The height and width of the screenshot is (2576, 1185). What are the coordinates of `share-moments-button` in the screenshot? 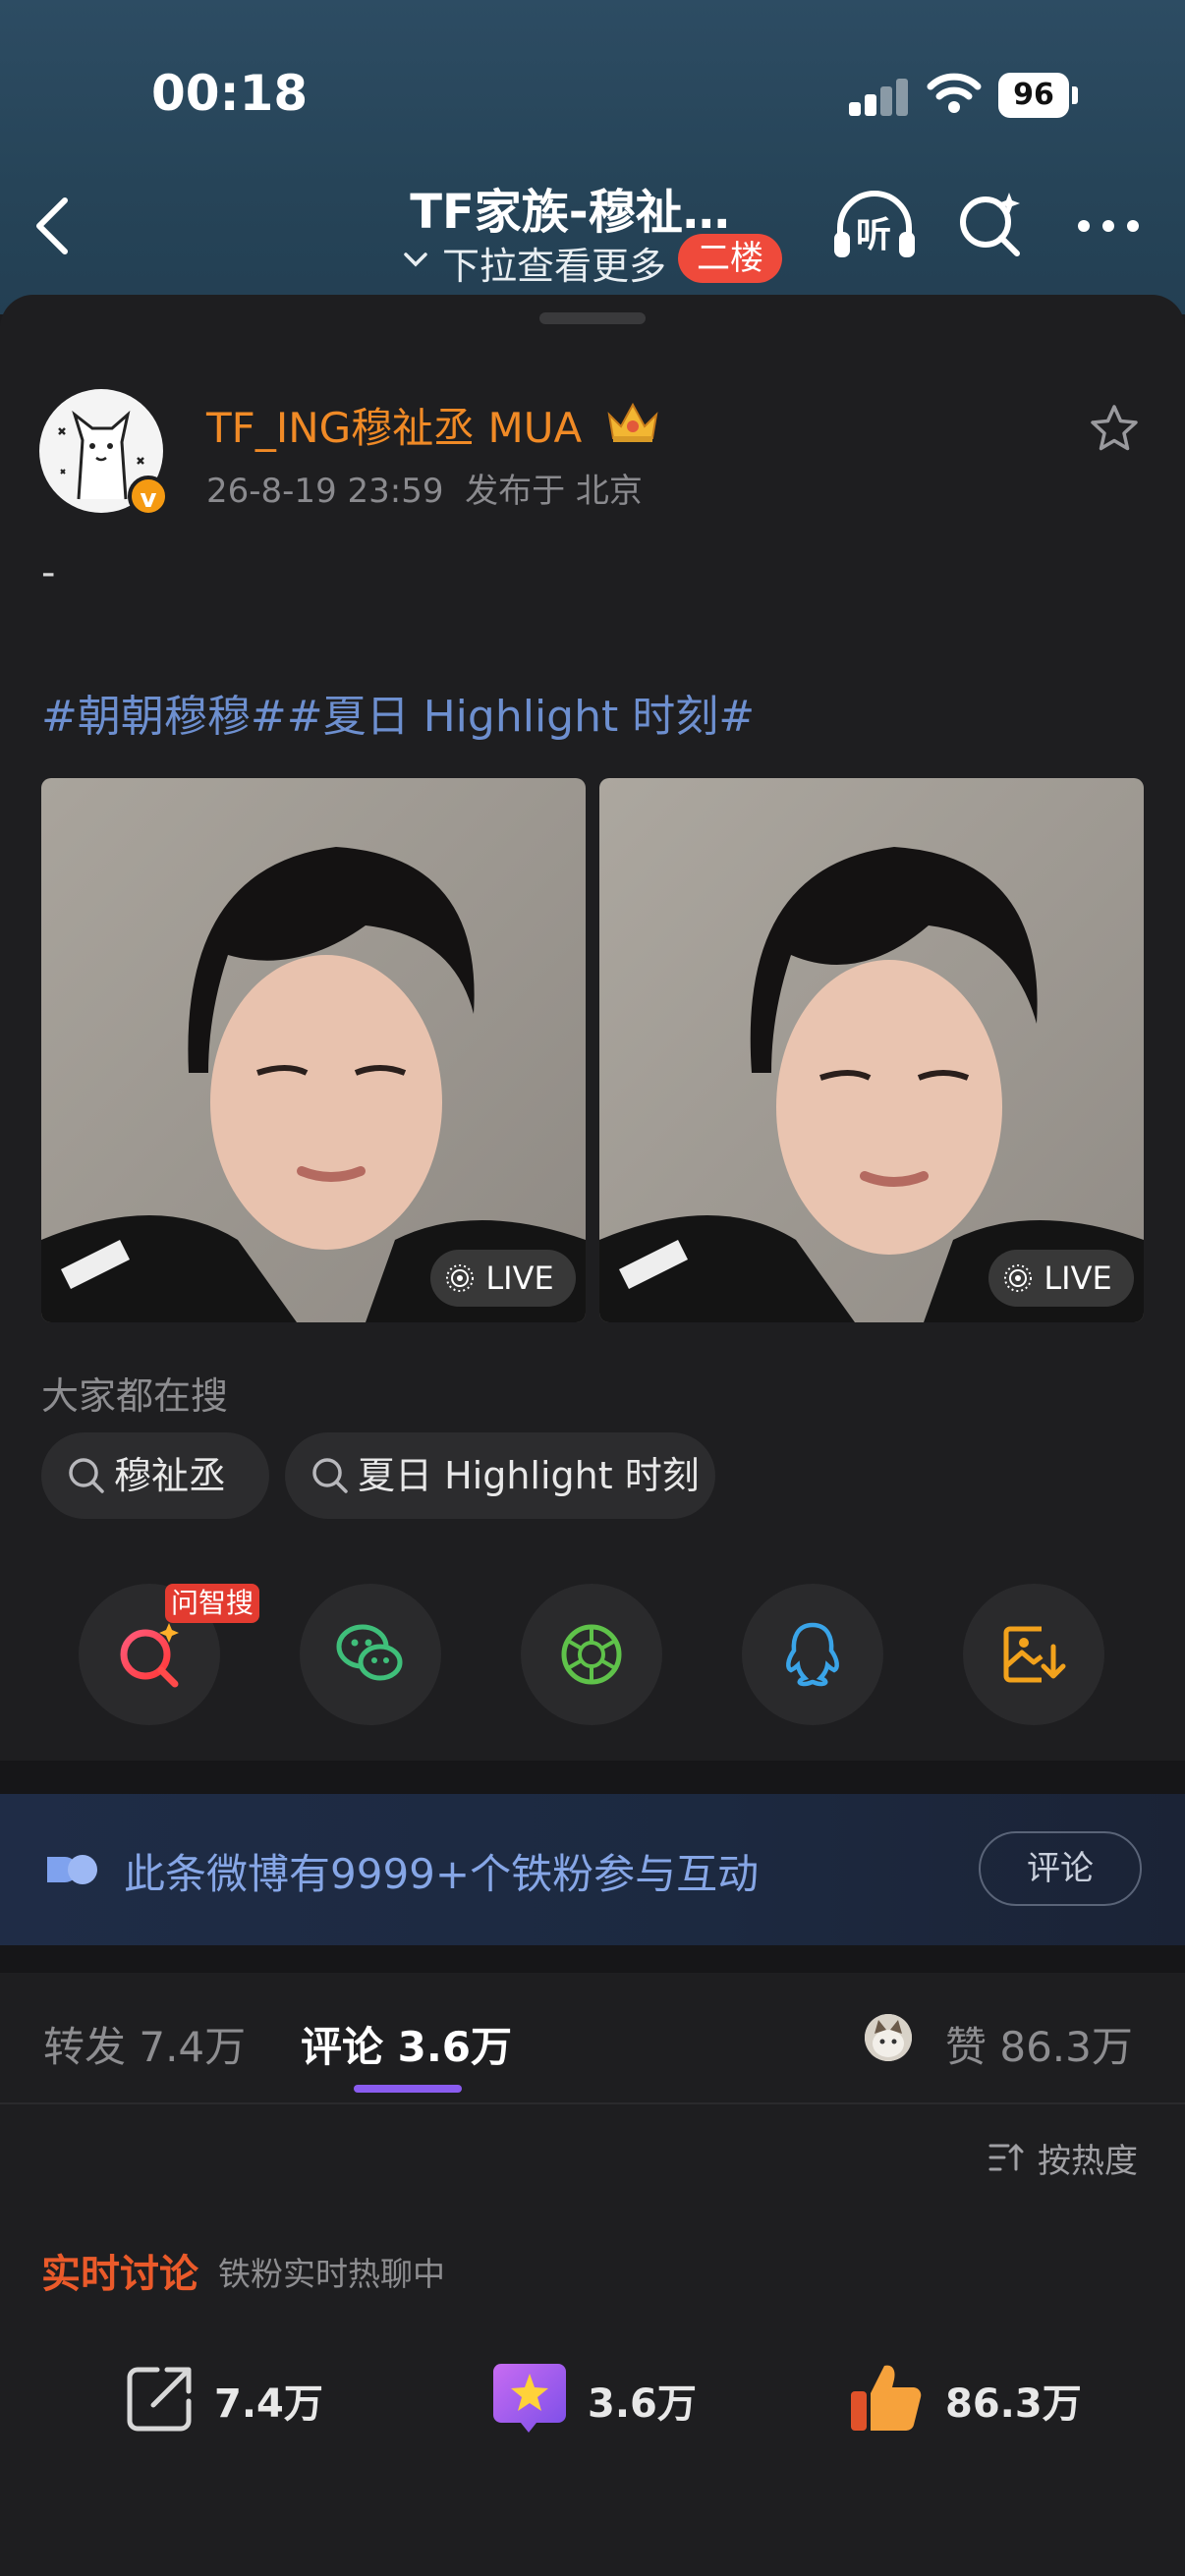 It's located at (592, 1654).